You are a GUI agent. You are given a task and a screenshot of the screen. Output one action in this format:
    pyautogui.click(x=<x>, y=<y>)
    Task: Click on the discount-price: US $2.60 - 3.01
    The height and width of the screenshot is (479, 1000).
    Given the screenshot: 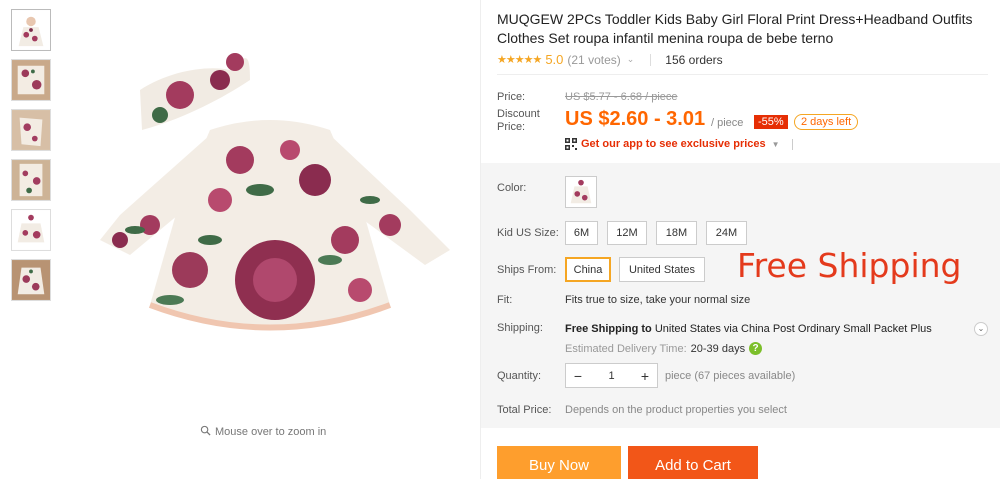 What is the action you would take?
    pyautogui.click(x=635, y=119)
    